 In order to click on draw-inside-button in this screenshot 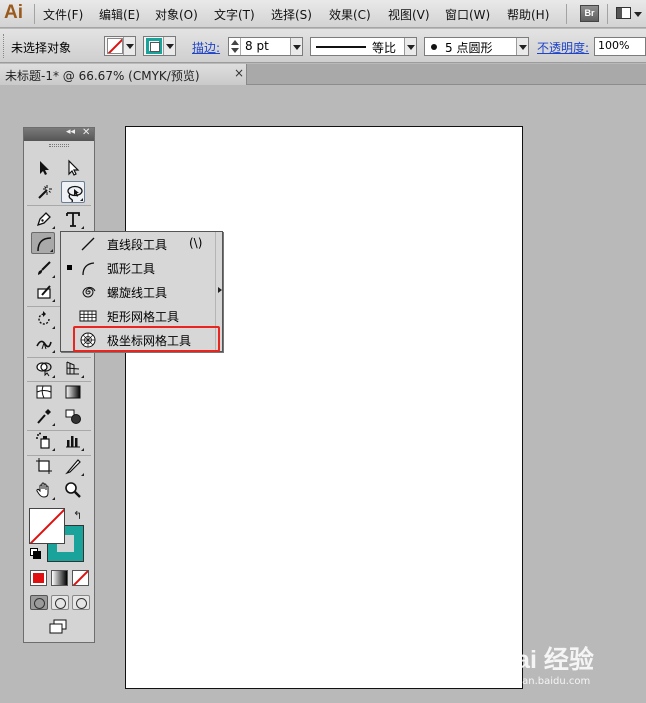, I will do `click(81, 602)`.